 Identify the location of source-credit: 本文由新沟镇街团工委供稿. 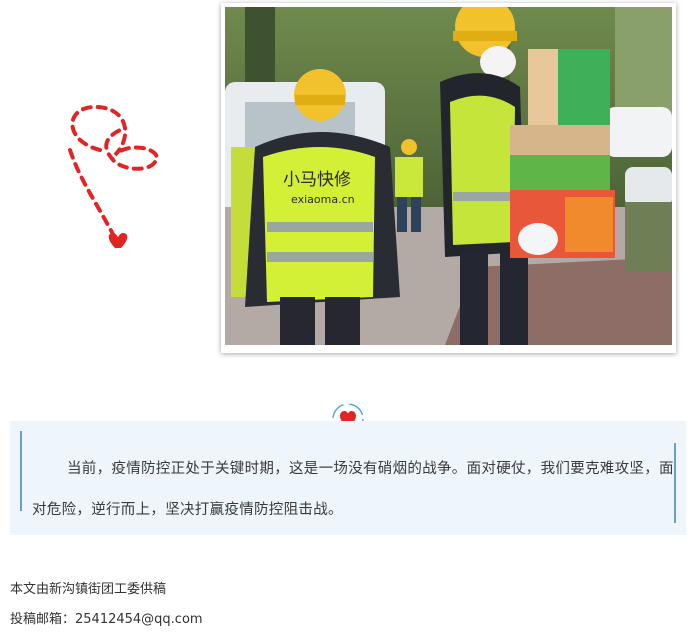
(88, 589).